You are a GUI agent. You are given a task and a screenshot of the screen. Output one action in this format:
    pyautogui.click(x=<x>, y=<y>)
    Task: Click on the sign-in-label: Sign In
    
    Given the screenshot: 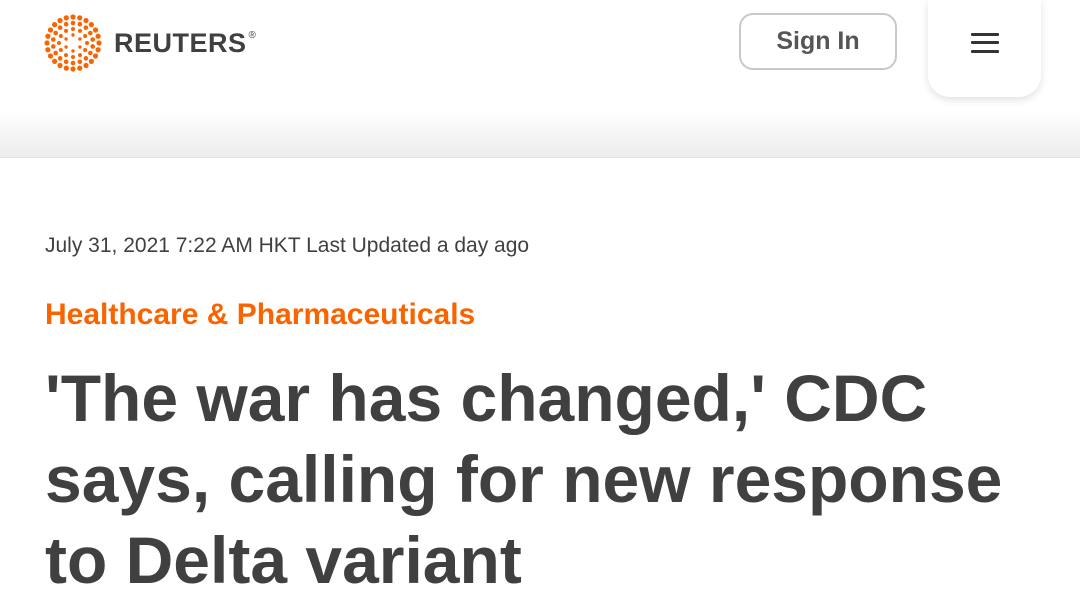 What is the action you would take?
    pyautogui.click(x=818, y=41)
    